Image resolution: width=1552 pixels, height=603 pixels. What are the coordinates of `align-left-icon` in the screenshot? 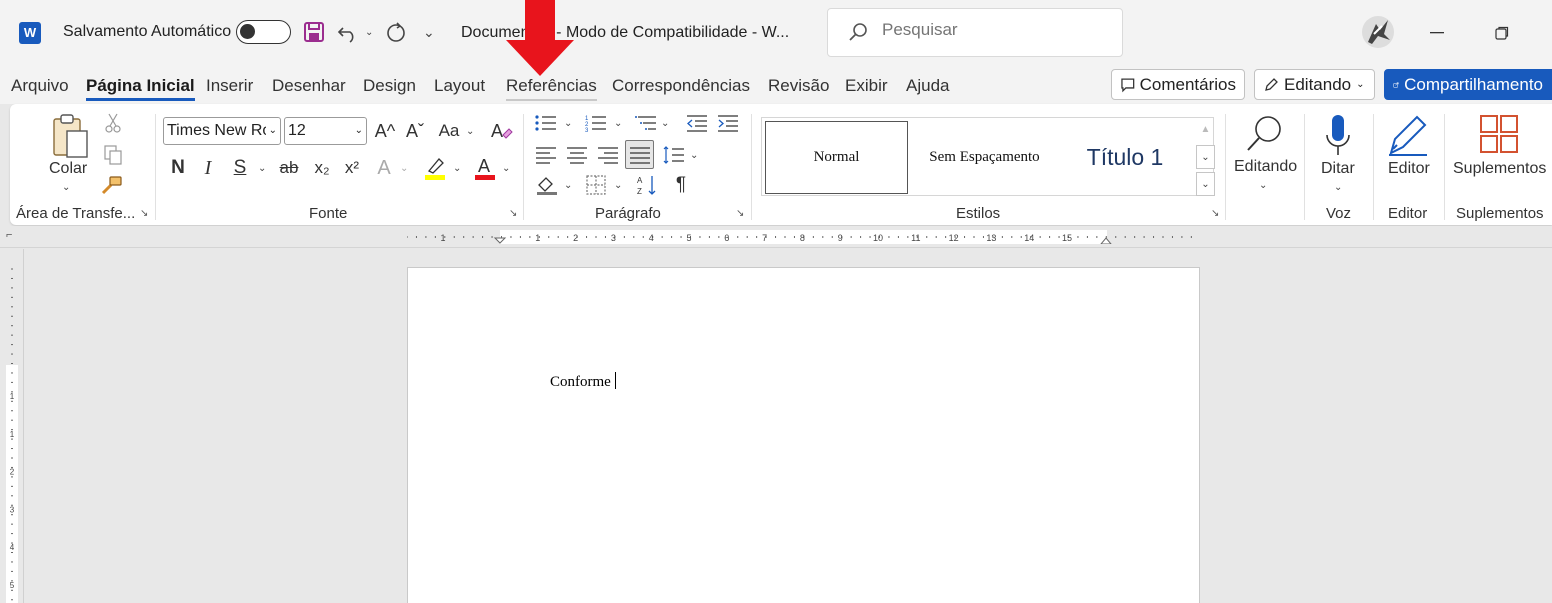 It's located at (546, 155).